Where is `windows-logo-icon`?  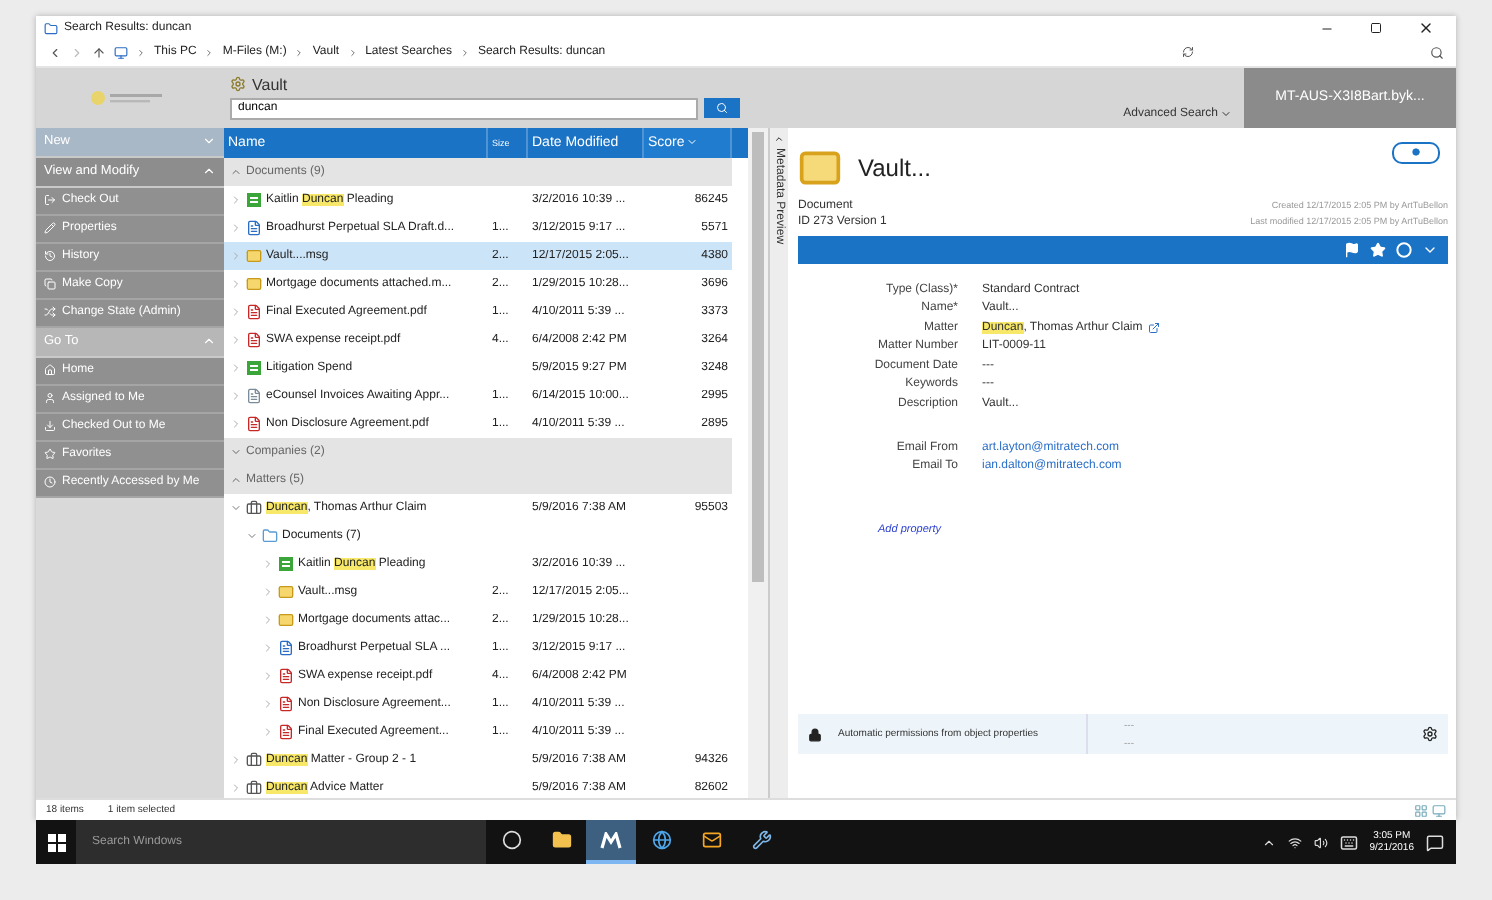 windows-logo-icon is located at coordinates (56, 842).